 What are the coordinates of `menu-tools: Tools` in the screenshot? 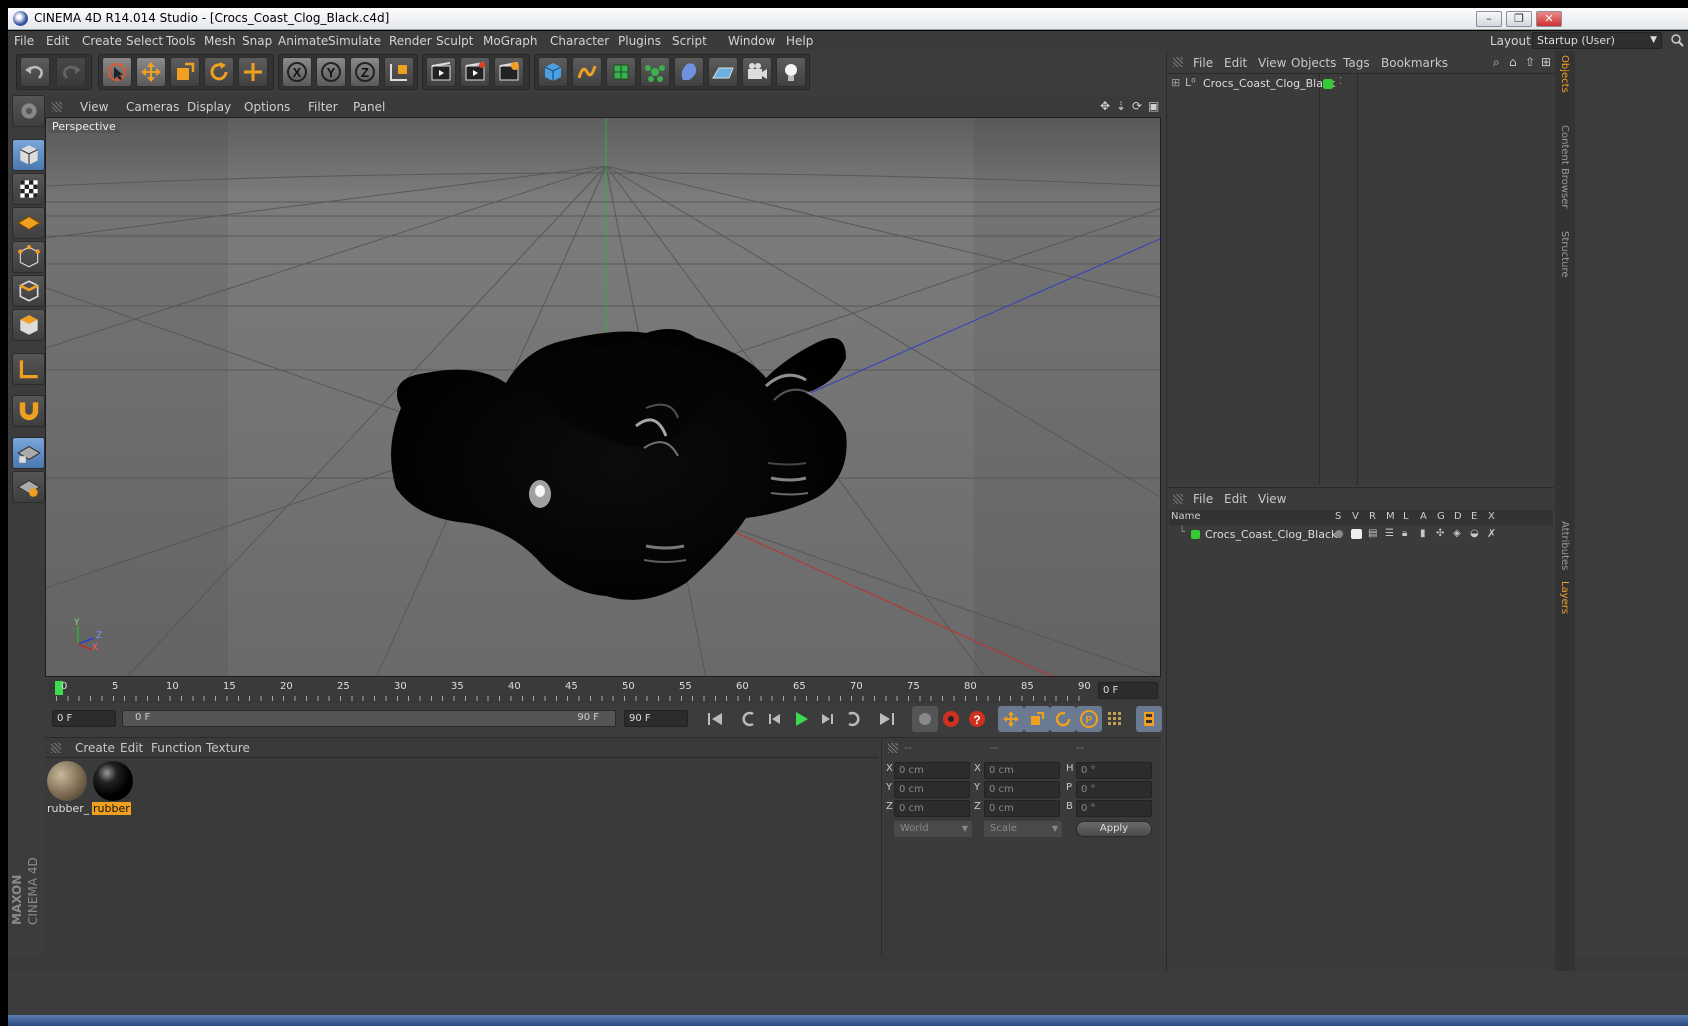 It's located at (181, 41).